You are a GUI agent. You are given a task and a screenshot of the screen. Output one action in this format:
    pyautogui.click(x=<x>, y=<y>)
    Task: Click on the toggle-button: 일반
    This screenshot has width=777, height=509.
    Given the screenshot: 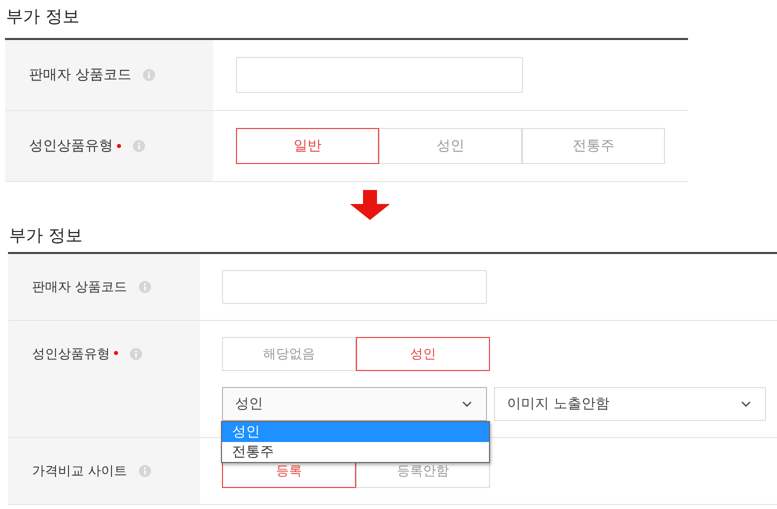 What is the action you would take?
    pyautogui.click(x=307, y=146)
    